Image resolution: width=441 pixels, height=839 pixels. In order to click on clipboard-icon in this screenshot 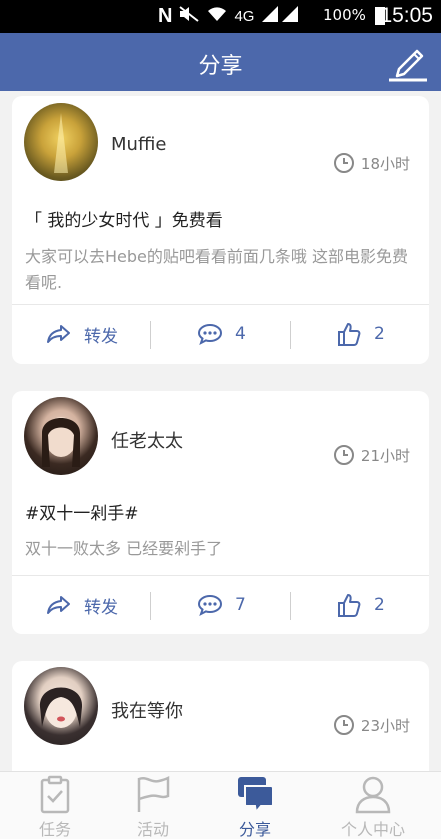, I will do `click(55, 794)`.